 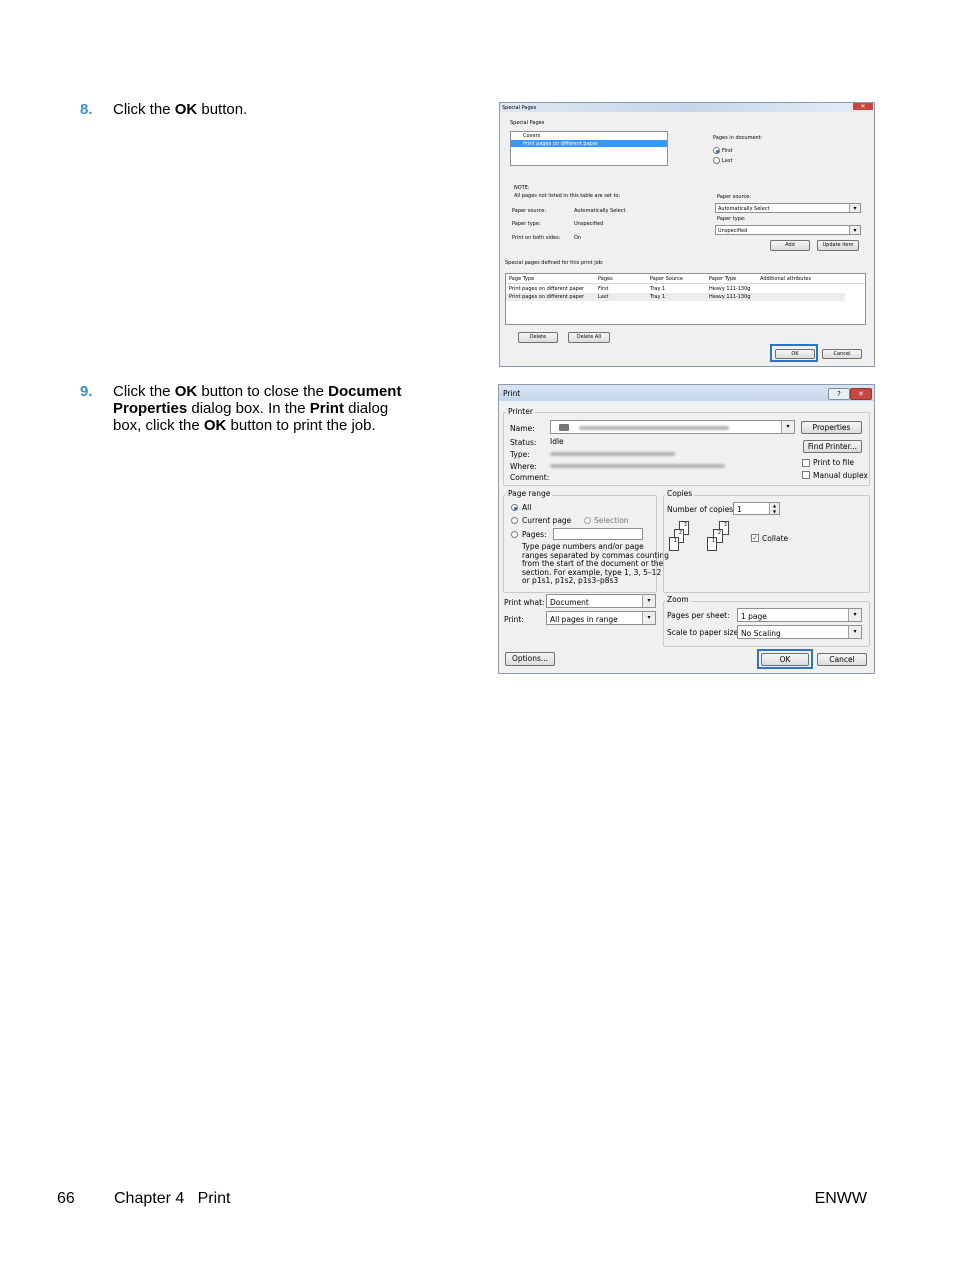 What do you see at coordinates (658, 289) in the screenshot?
I see `cell: Tray 1` at bounding box center [658, 289].